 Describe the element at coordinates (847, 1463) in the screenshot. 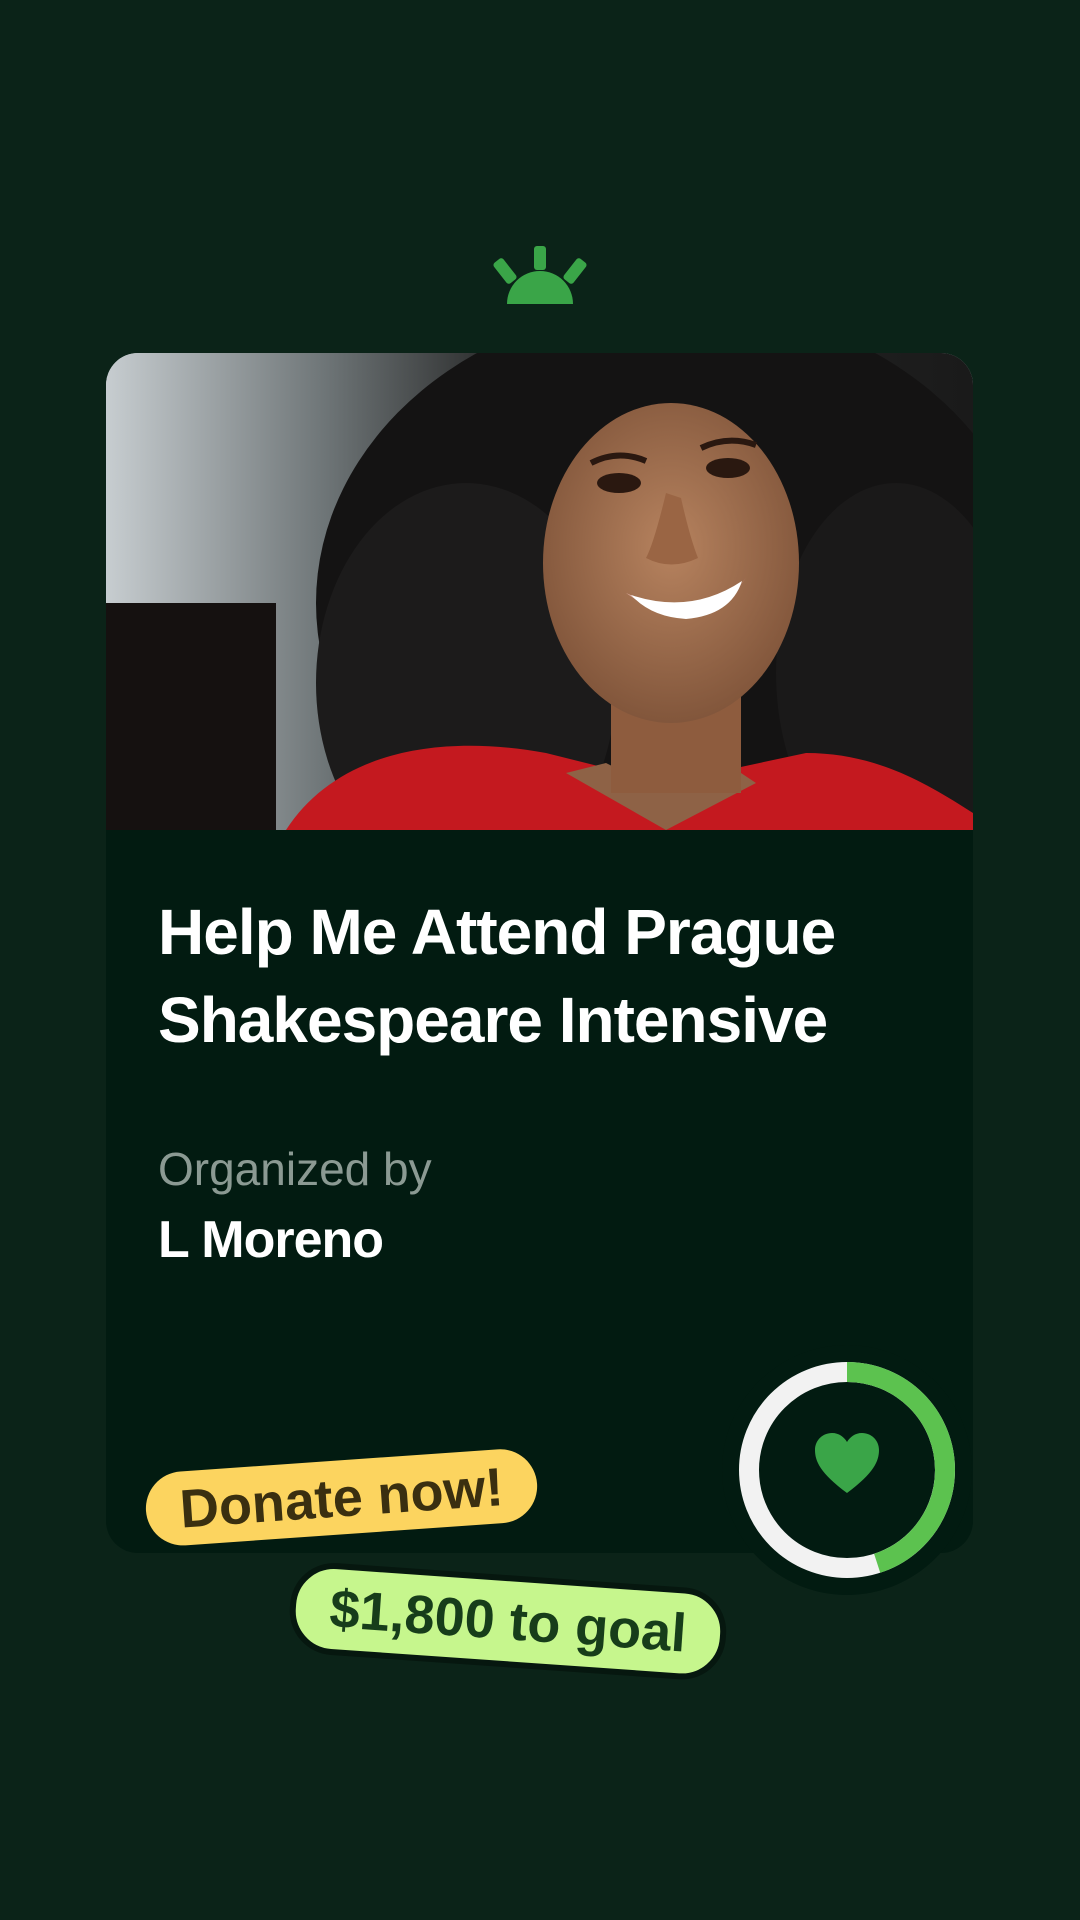

I see `heart-icon` at that location.